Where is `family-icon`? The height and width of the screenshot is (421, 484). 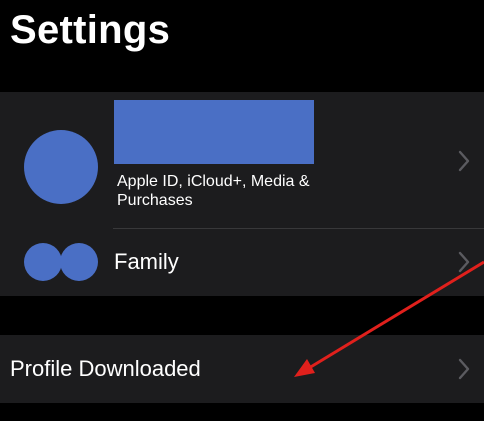
family-icon is located at coordinates (62, 262).